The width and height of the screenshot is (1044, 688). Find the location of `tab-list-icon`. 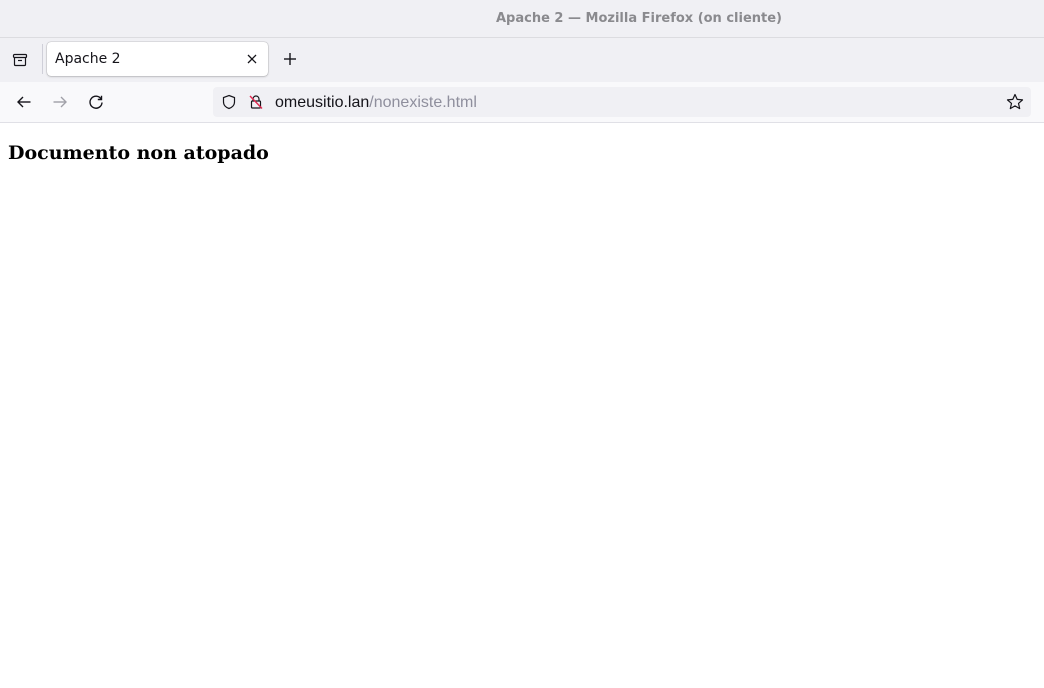

tab-list-icon is located at coordinates (20, 60).